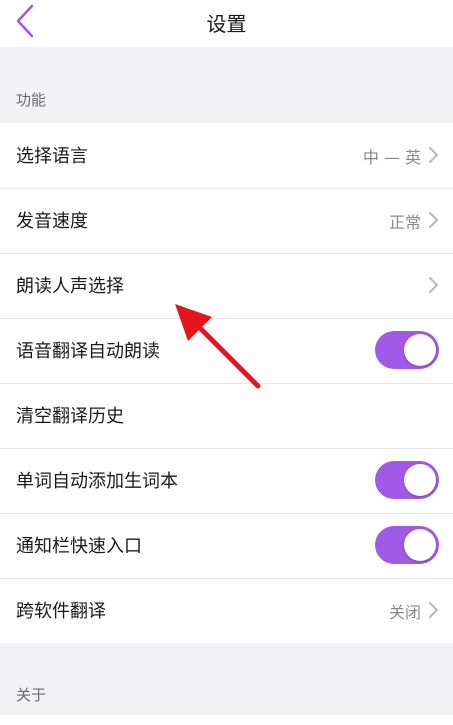 This screenshot has width=453, height=725. Describe the element at coordinates (226, 545) in the screenshot. I see `row-notify-bar: 通知栏快速入口` at that location.